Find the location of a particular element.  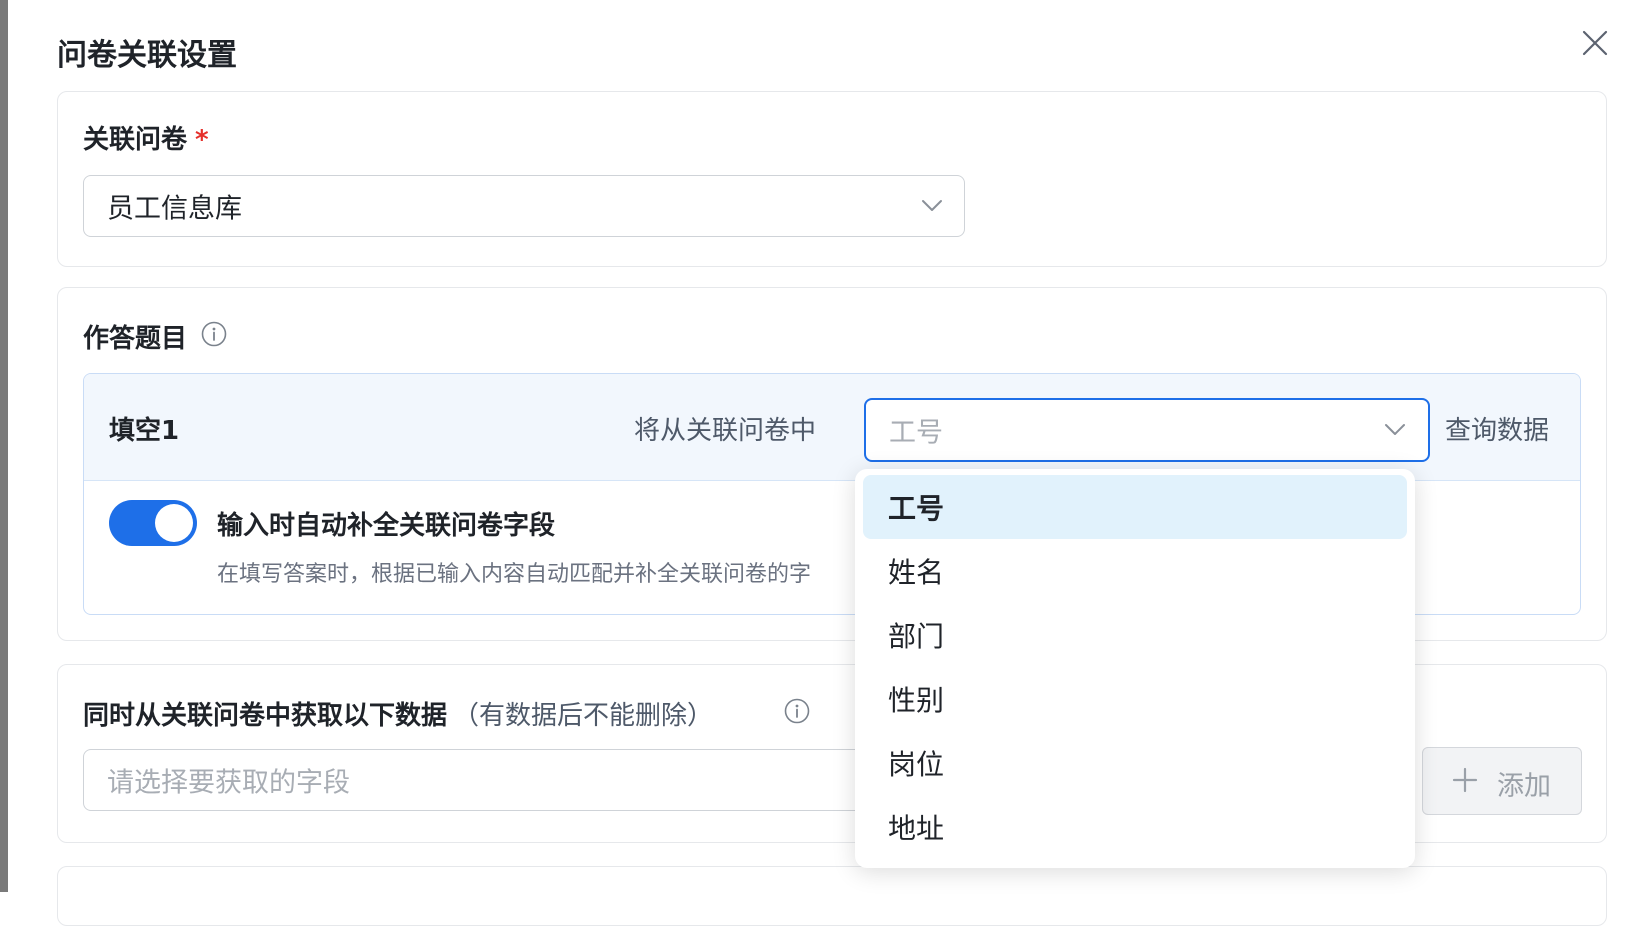

autocomplete-description: 在填写答案时，根据已输入内容自动匹配并补全关联问卷的字 is located at coordinates (514, 574).